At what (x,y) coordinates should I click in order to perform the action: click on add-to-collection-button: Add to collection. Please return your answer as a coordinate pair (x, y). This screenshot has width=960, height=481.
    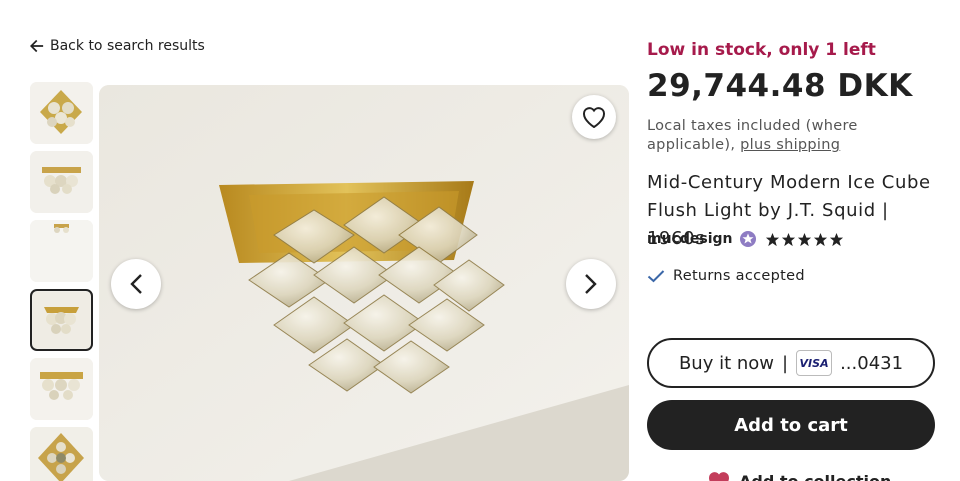
    Looking at the image, I should click on (799, 475).